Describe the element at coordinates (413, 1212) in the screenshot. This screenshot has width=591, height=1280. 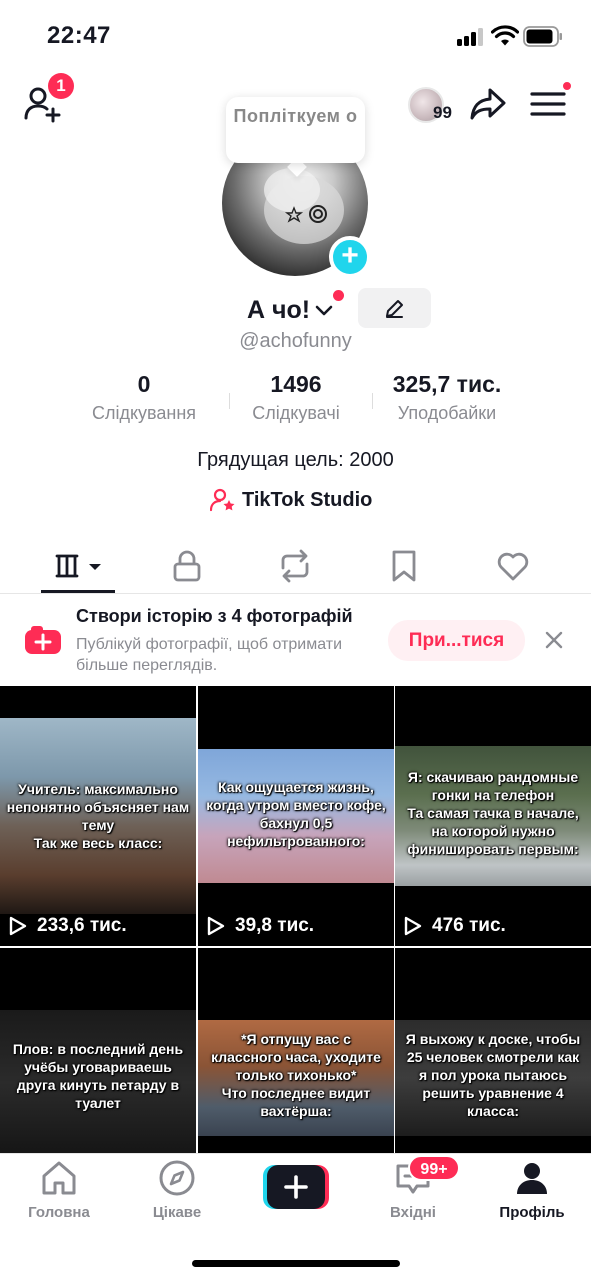
I see `nav-inbox-label: Вхідні` at that location.